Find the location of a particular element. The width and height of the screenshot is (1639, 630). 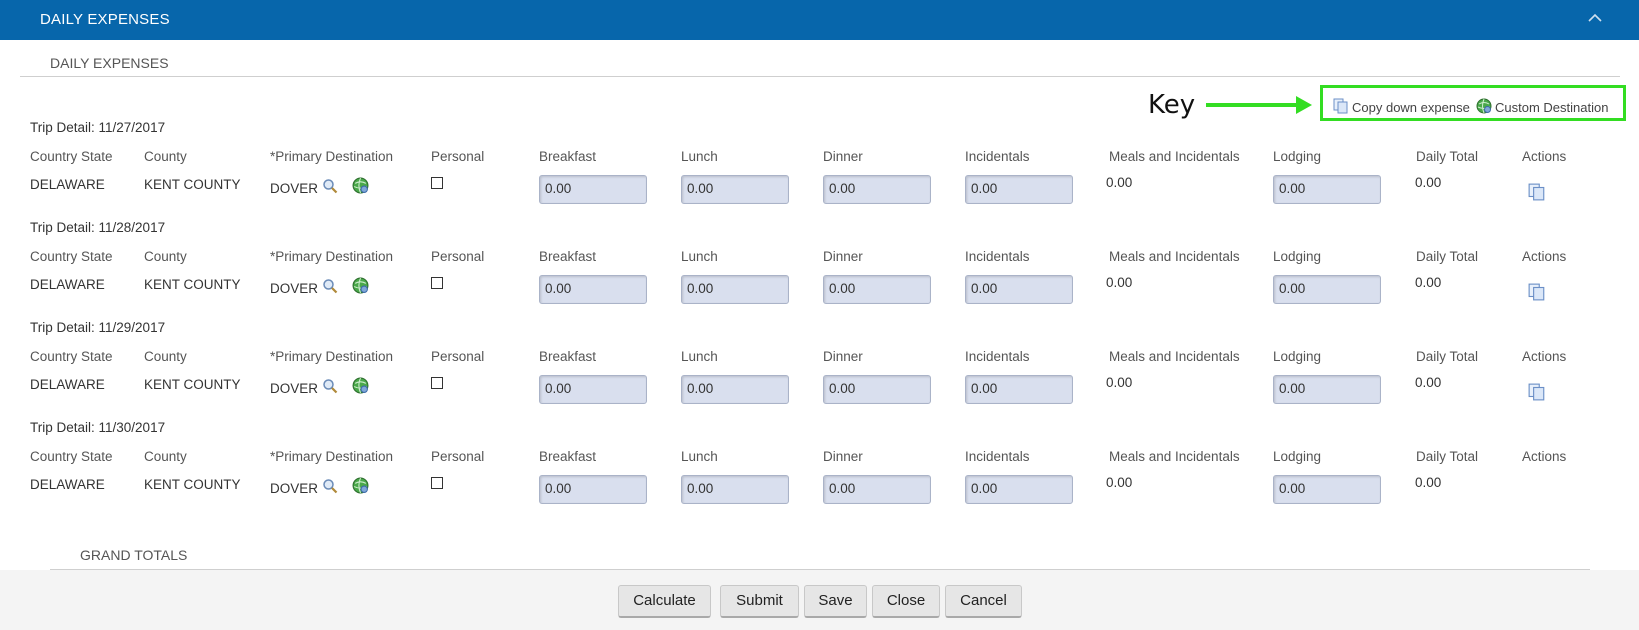

chevron-up-icon is located at coordinates (1595, 18).